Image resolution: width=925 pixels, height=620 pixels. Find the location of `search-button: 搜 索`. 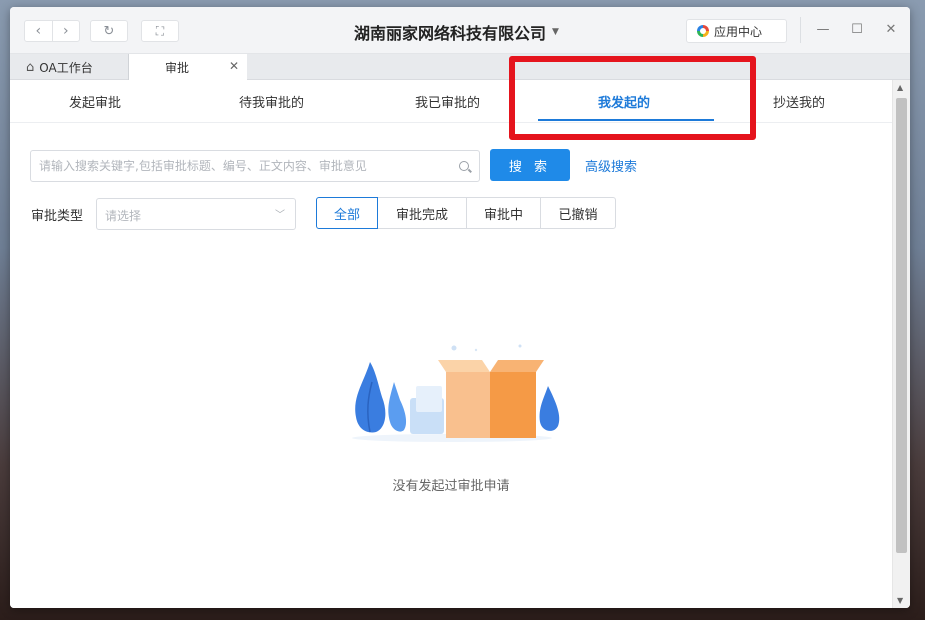

search-button: 搜 索 is located at coordinates (530, 165).